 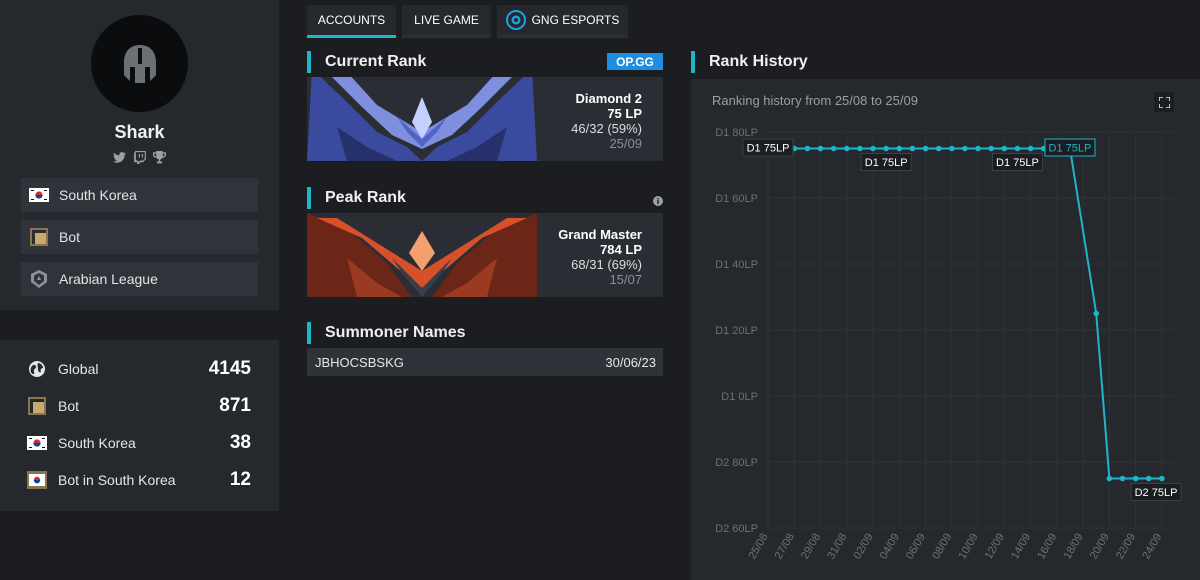 I want to click on x-tick-label: 08/09, so click(x=942, y=547).